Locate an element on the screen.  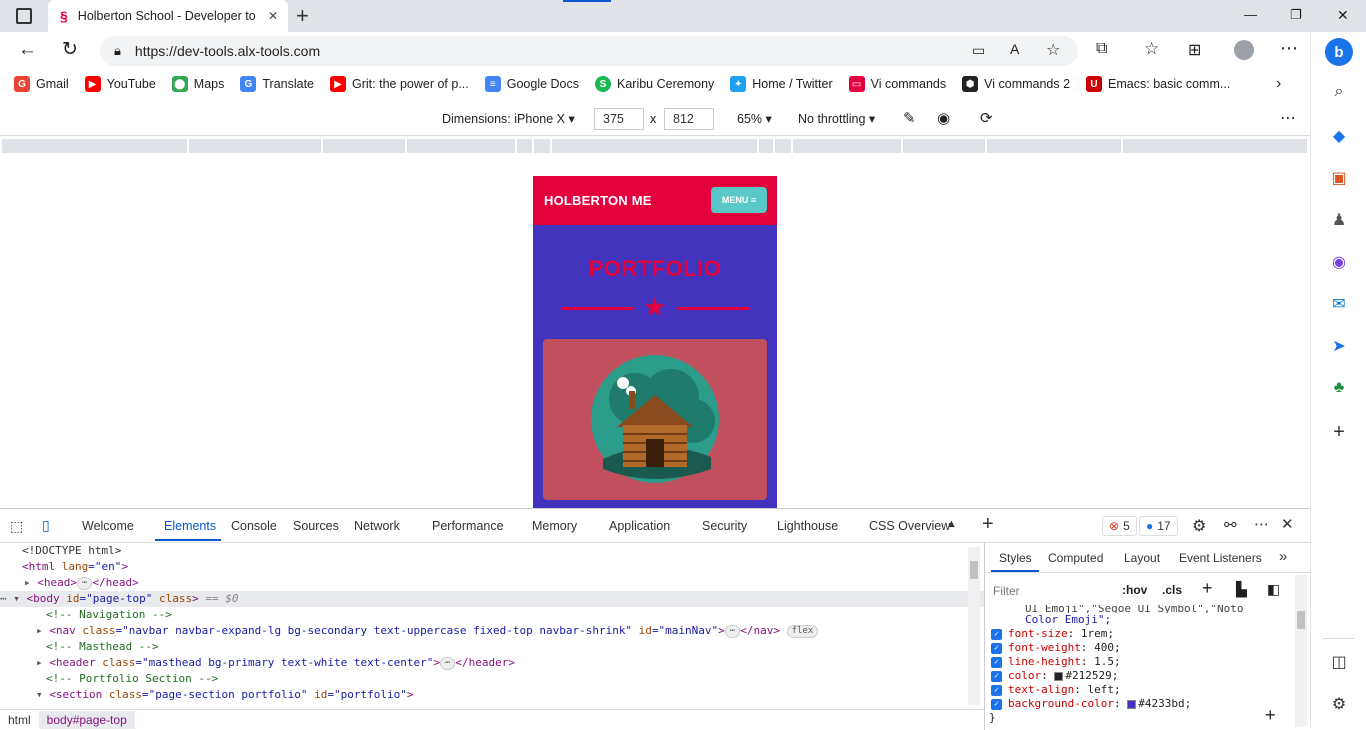
tab-console: Console is located at coordinates (254, 526).